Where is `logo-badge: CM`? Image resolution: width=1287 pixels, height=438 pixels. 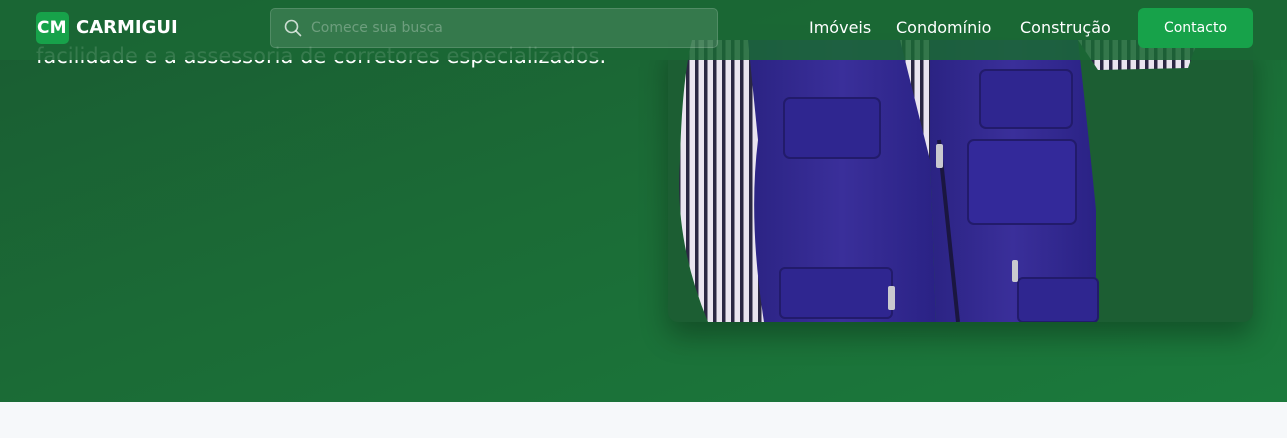
logo-badge: CM is located at coordinates (52, 28).